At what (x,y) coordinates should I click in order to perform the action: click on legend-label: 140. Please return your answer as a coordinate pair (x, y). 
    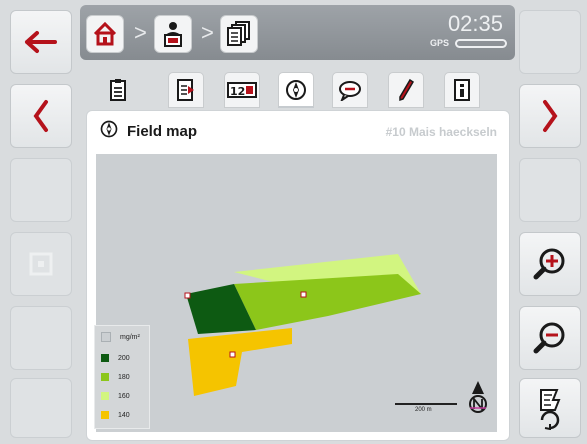
    Looking at the image, I should click on (124, 415).